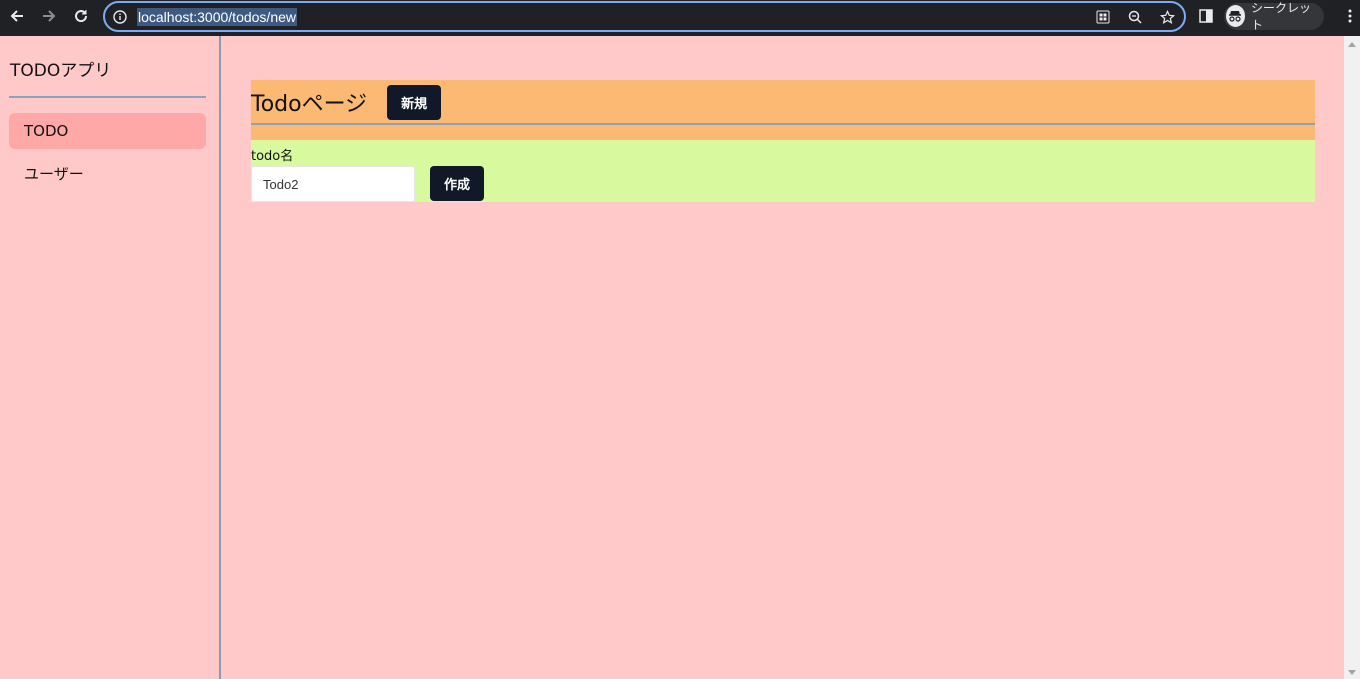 The image size is (1360, 679). Describe the element at coordinates (783, 171) in the screenshot. I see `todo-form: todo名 作成` at that location.